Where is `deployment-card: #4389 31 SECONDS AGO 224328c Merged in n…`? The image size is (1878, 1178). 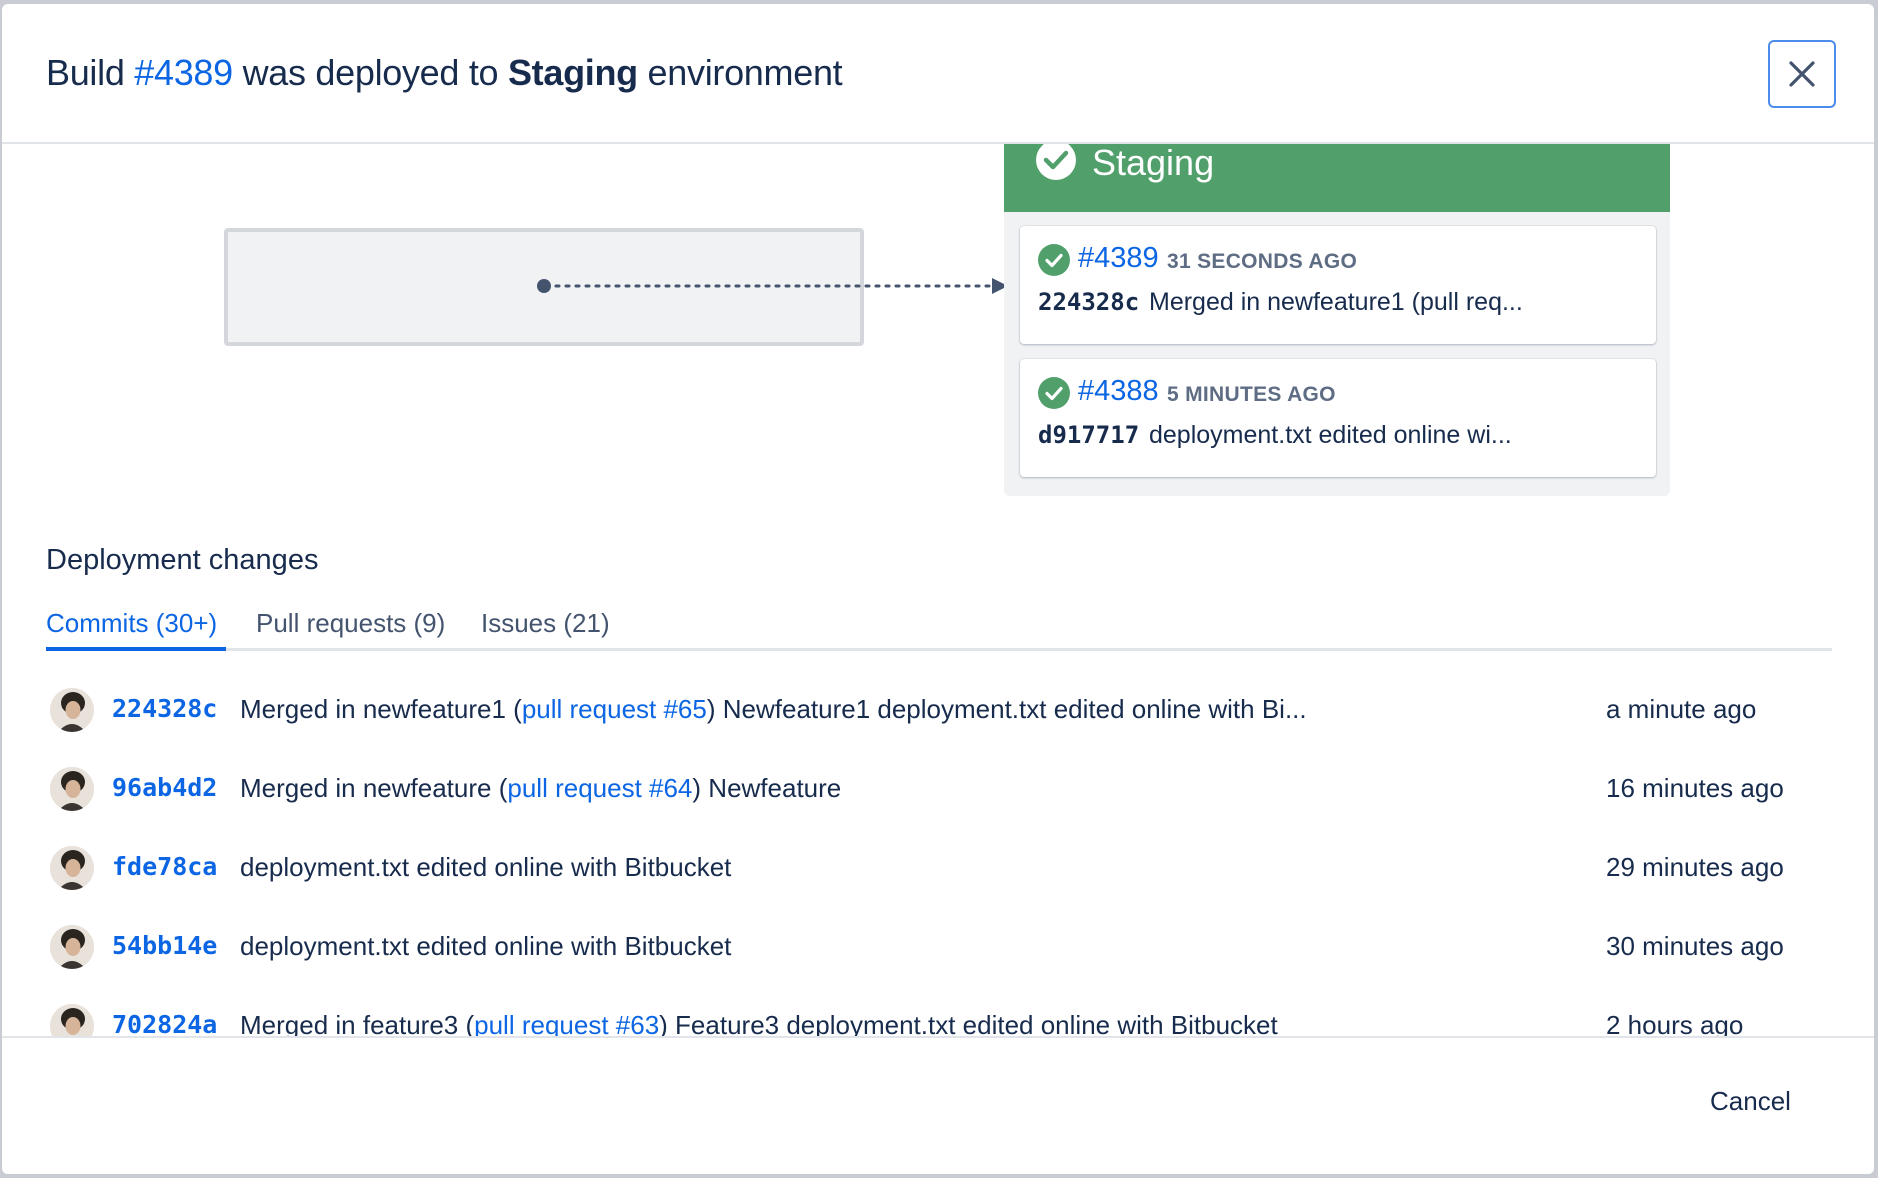
deployment-card: #4389 31 SECONDS AGO 224328c Merged in n… is located at coordinates (1338, 285).